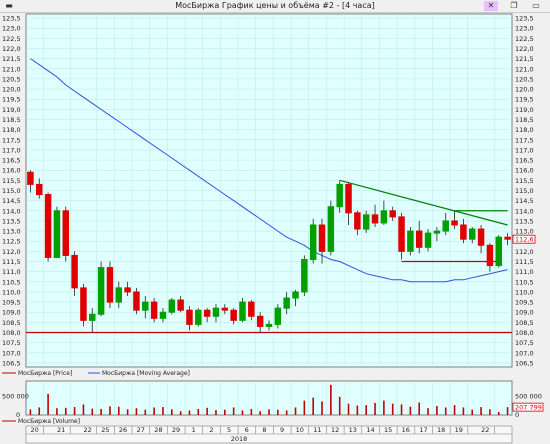 The width and height of the screenshot is (550, 444). Describe the element at coordinates (524, 161) in the screenshot. I see `y-tick-right: 116,5` at that location.